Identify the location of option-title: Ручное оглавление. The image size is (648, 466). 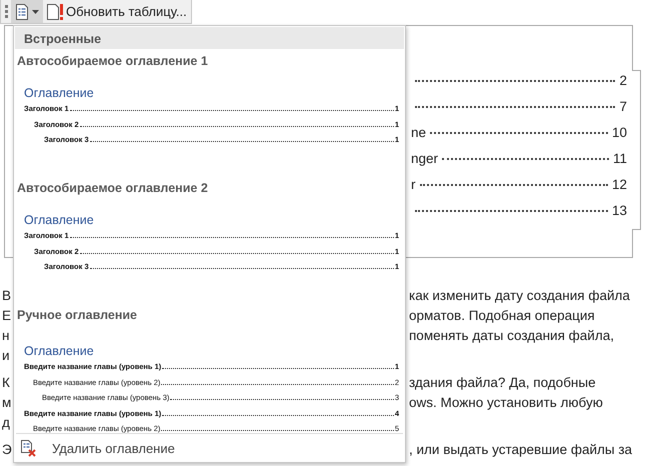
(77, 315).